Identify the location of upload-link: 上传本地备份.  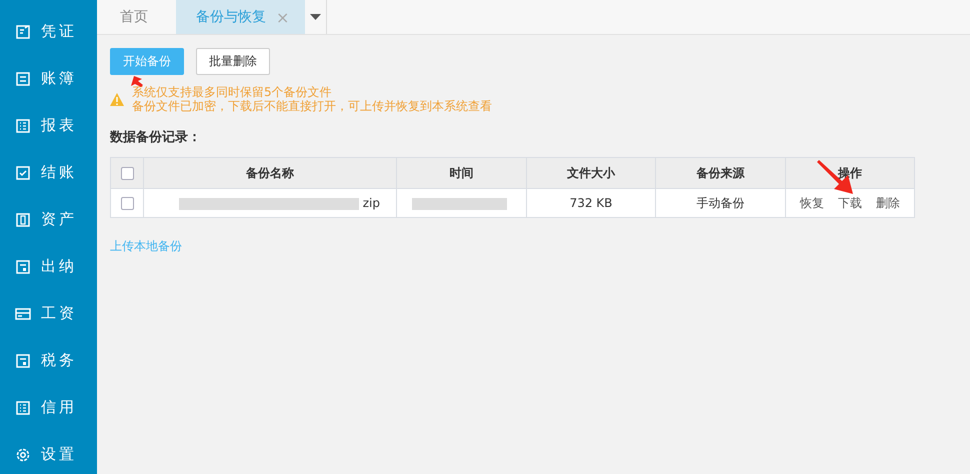
(146, 246).